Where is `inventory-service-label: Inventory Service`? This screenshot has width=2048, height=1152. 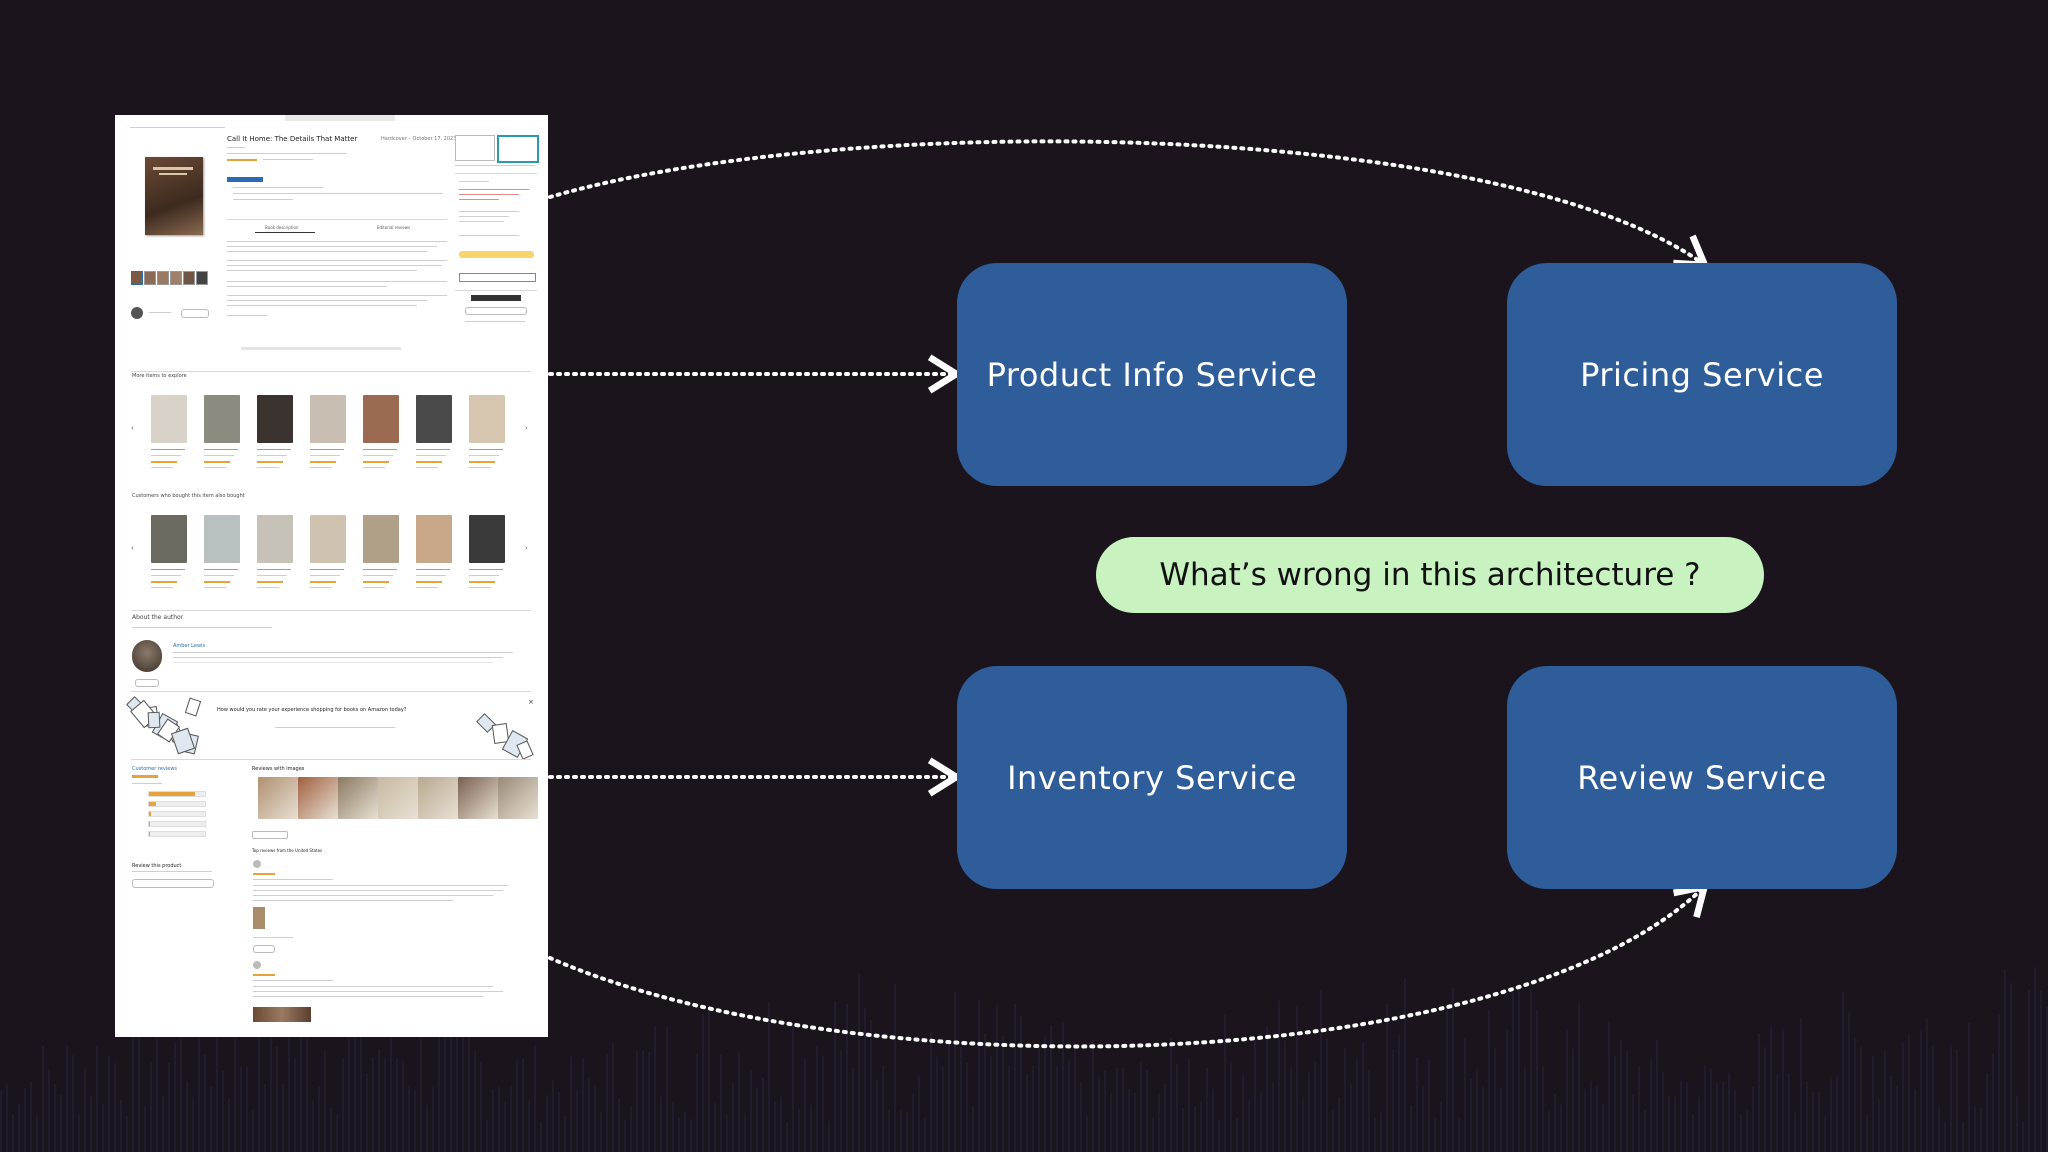 inventory-service-label: Inventory Service is located at coordinates (1152, 777).